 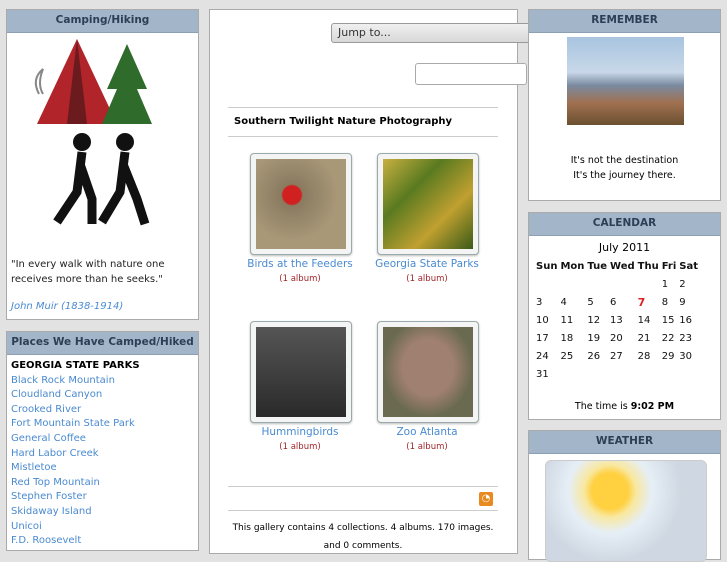 I want to click on calendar-day: 26, so click(x=597, y=356).